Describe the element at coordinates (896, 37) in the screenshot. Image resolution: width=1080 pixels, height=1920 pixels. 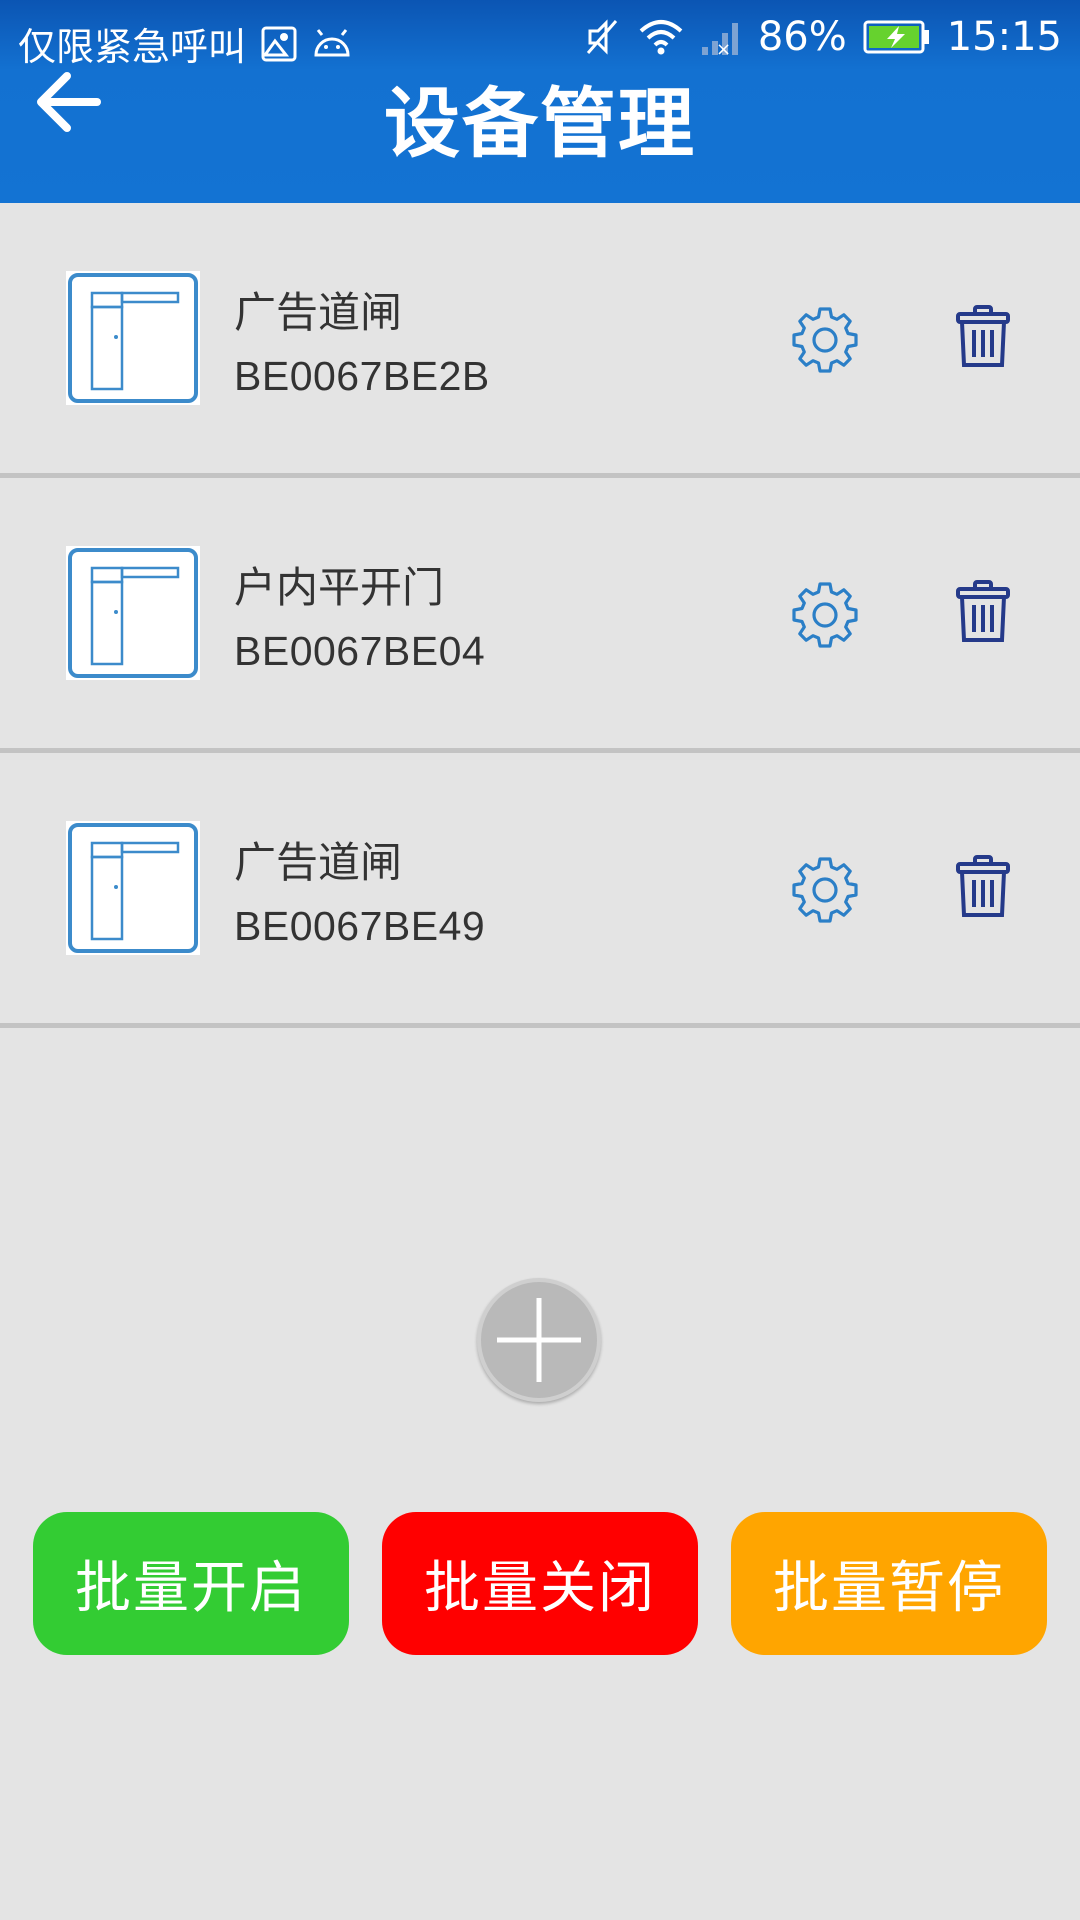
I see `battery-charging-icon` at that location.